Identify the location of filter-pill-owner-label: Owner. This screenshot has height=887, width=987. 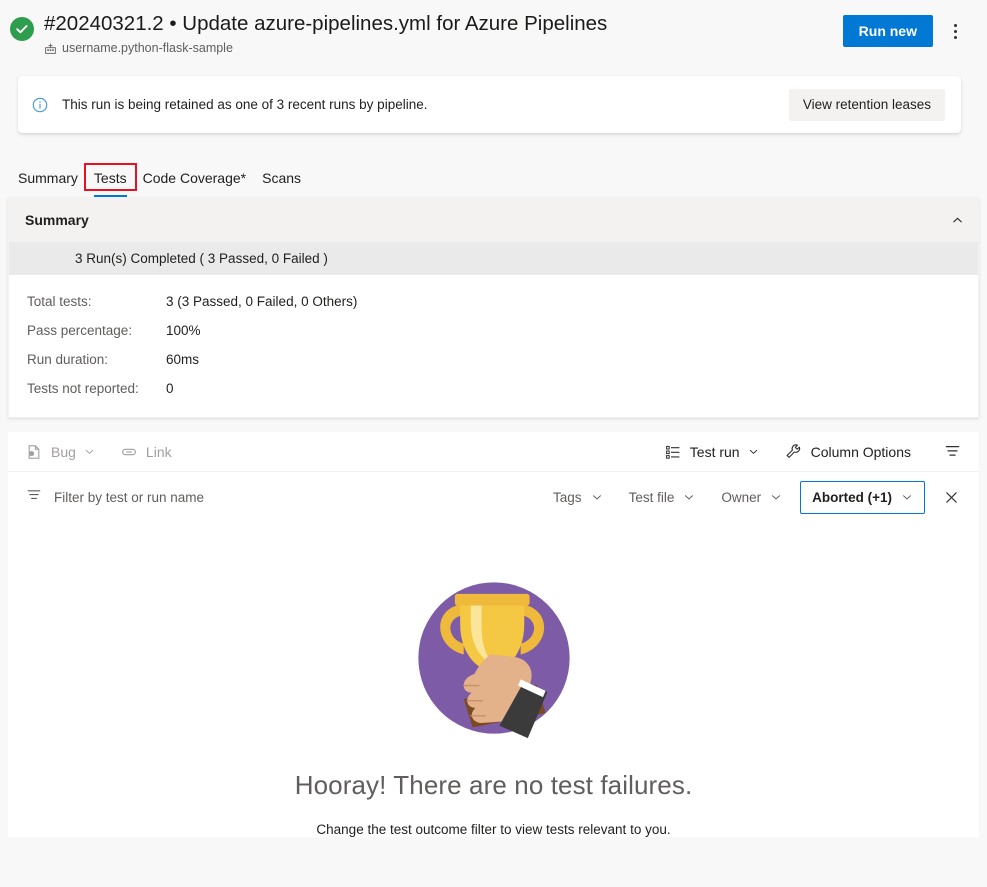
(741, 497).